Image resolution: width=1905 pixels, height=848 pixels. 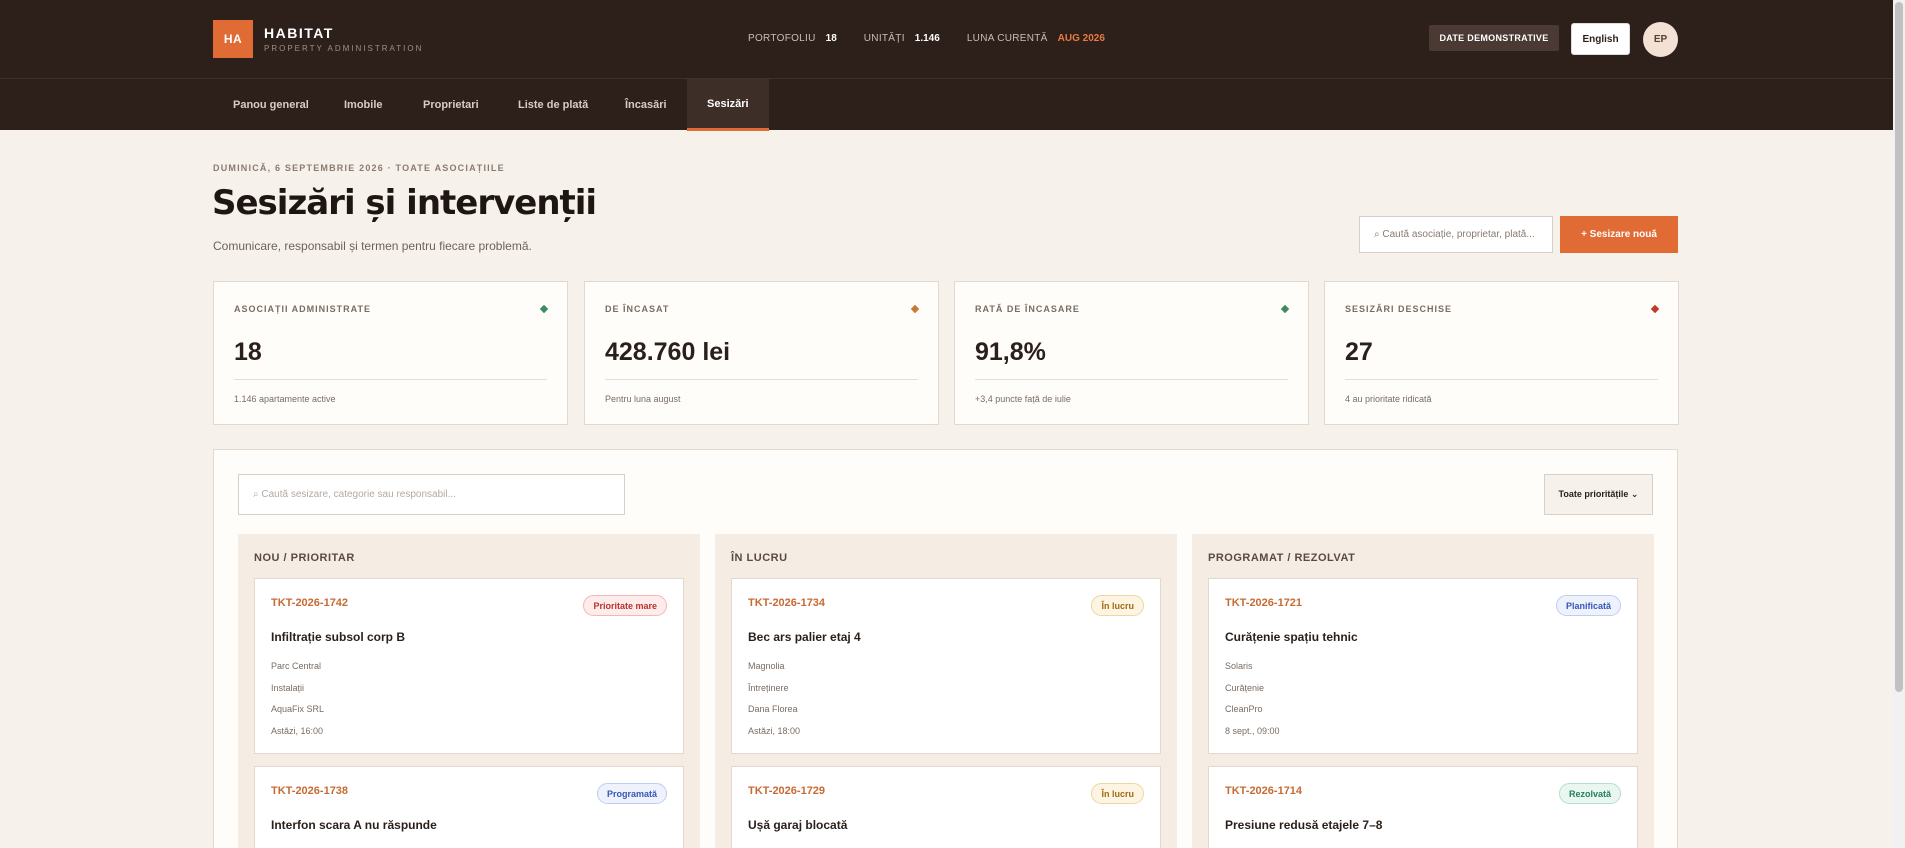 What do you see at coordinates (1589, 793) in the screenshot?
I see `status-badge: Rezolvată` at bounding box center [1589, 793].